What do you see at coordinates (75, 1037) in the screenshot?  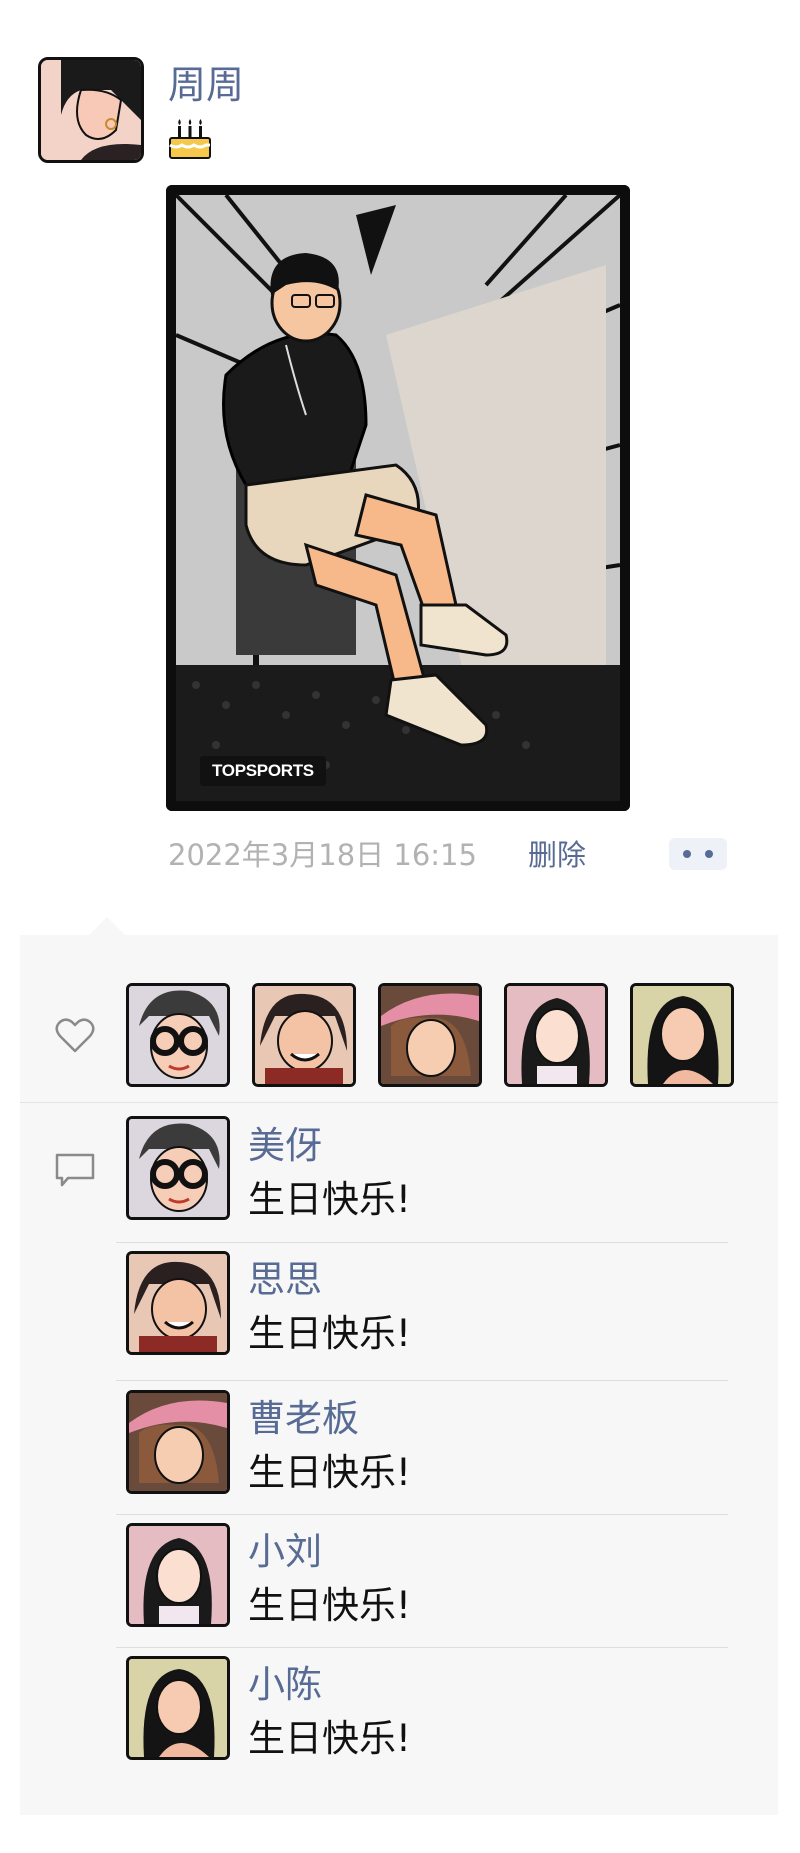 I see `heart-outline-icon` at bounding box center [75, 1037].